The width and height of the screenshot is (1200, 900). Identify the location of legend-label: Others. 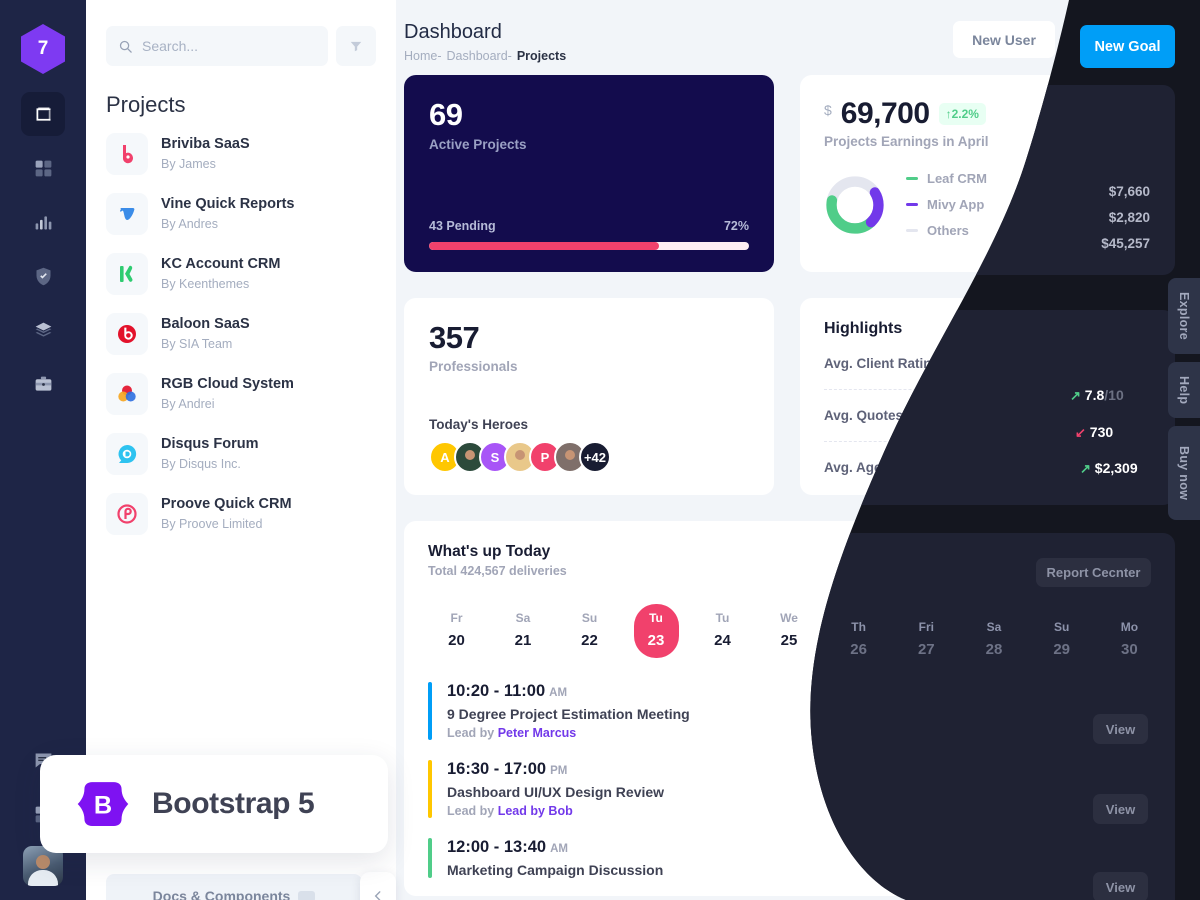
(948, 230).